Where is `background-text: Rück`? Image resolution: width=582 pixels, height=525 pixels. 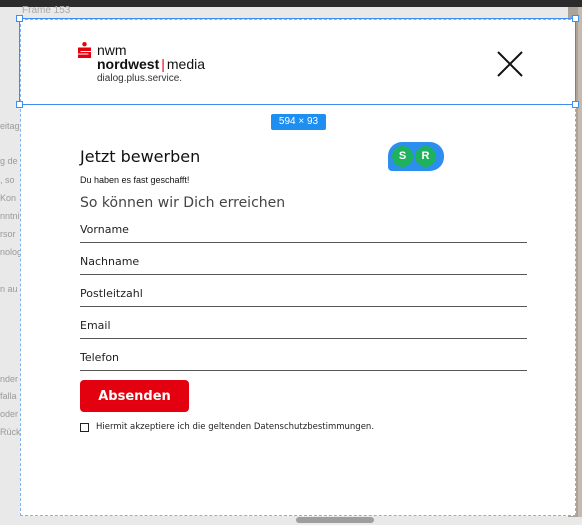
background-text: Rück is located at coordinates (10, 432).